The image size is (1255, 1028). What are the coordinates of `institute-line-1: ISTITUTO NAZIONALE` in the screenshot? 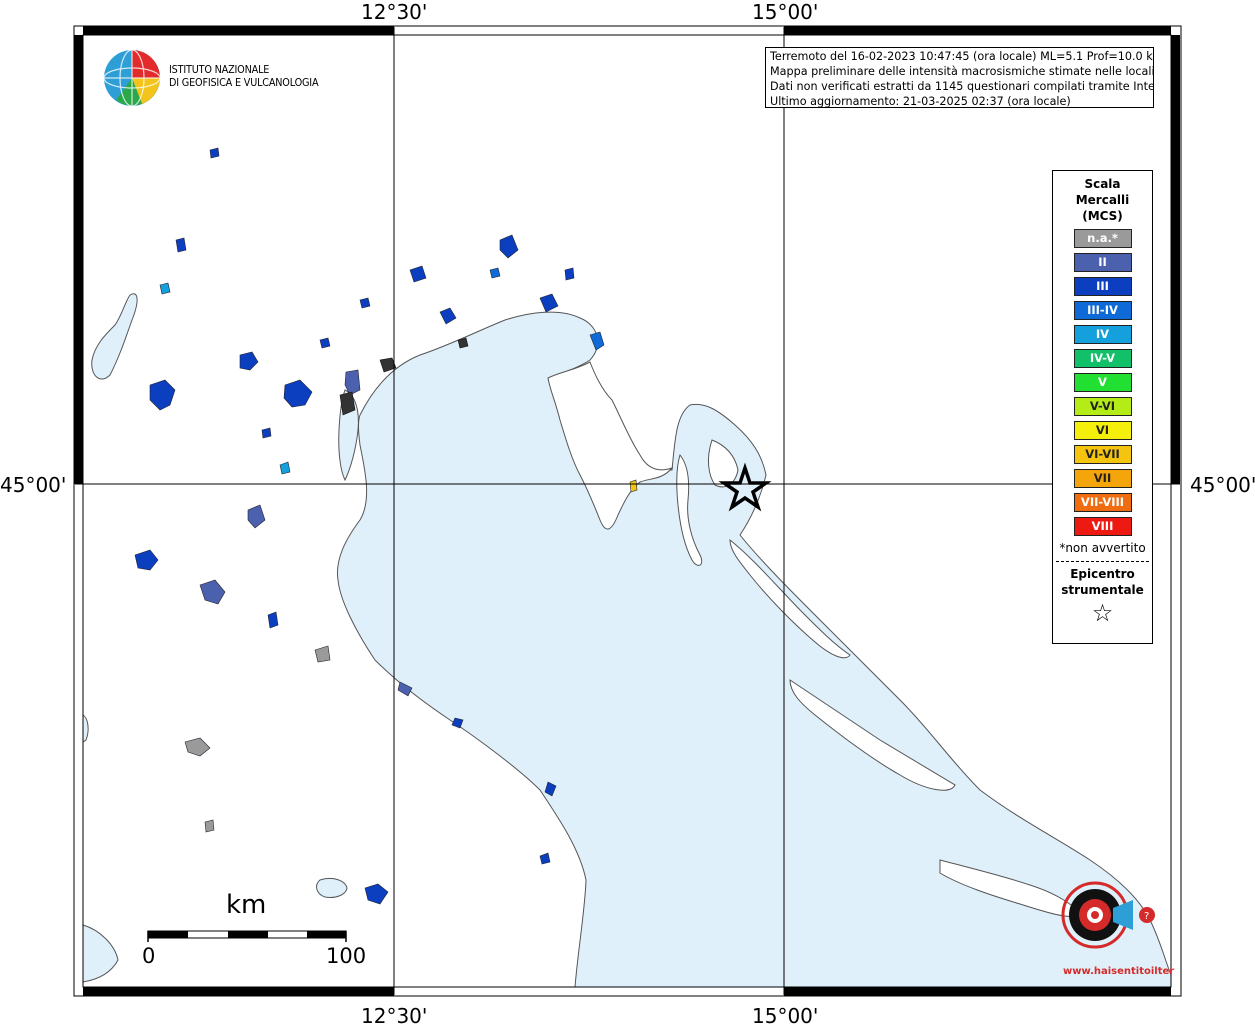 It's located at (219, 70).